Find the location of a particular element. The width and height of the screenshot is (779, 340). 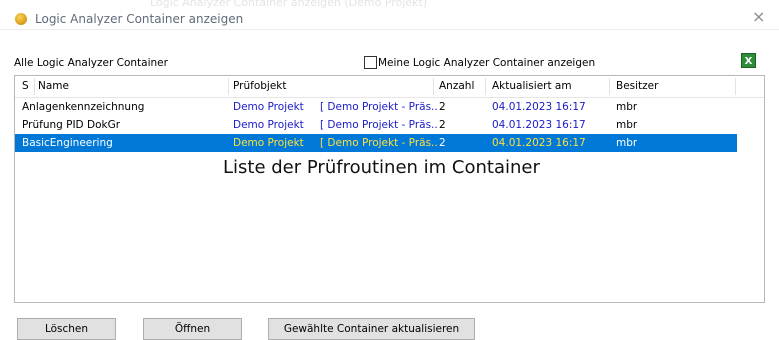

update-containers-button: Gewählte Container aktualisieren is located at coordinates (371, 329).